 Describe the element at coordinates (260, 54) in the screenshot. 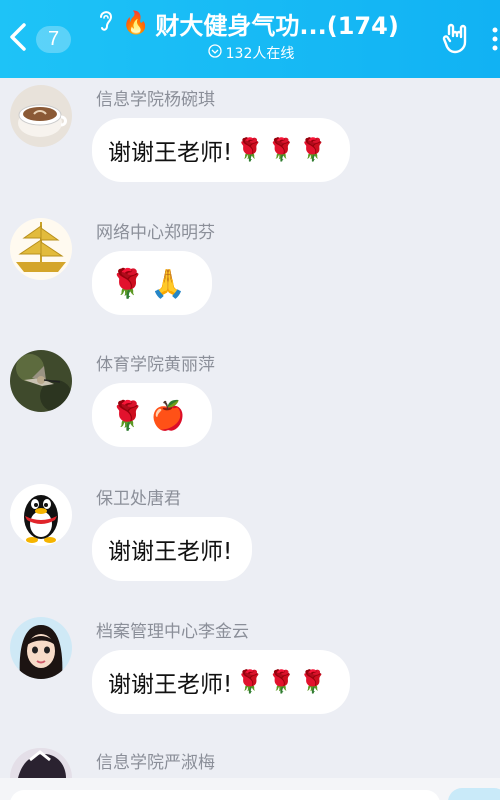

I see `online-count: 132人在线` at that location.